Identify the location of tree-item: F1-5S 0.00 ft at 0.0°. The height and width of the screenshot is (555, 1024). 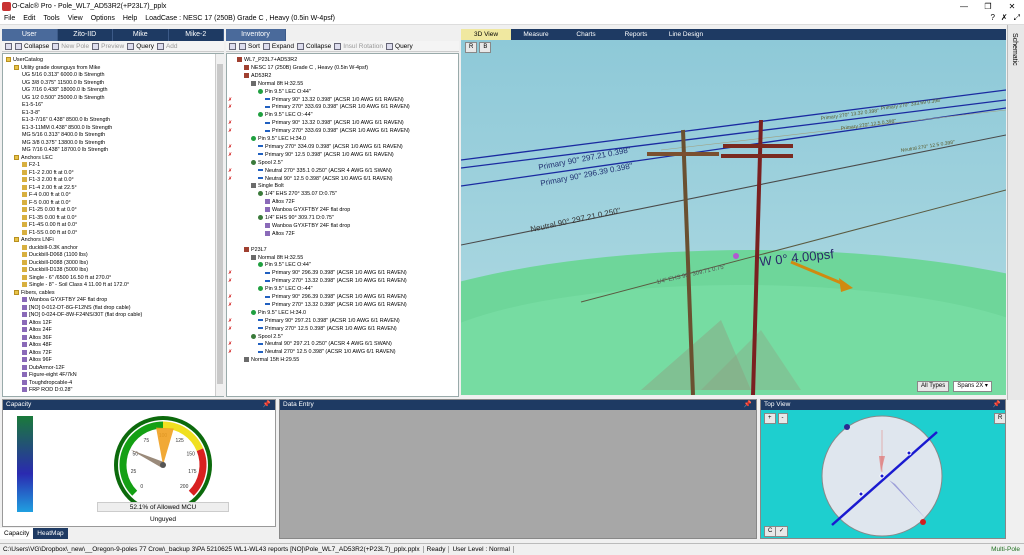
(49, 233).